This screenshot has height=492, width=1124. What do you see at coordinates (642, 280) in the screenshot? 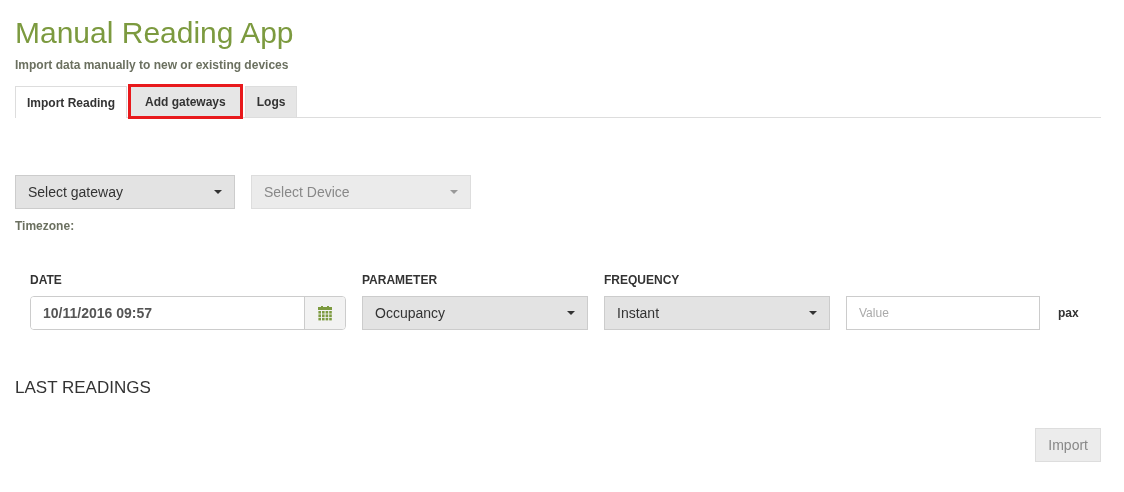
I see `frequency-label: FREQUENCY` at bounding box center [642, 280].